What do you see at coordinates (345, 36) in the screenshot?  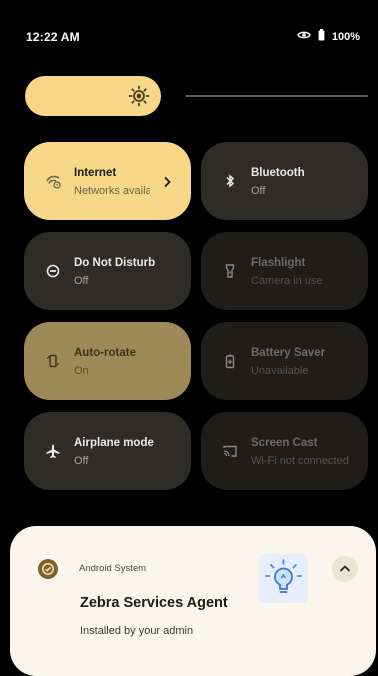 I see `battery-percent: 100%` at bounding box center [345, 36].